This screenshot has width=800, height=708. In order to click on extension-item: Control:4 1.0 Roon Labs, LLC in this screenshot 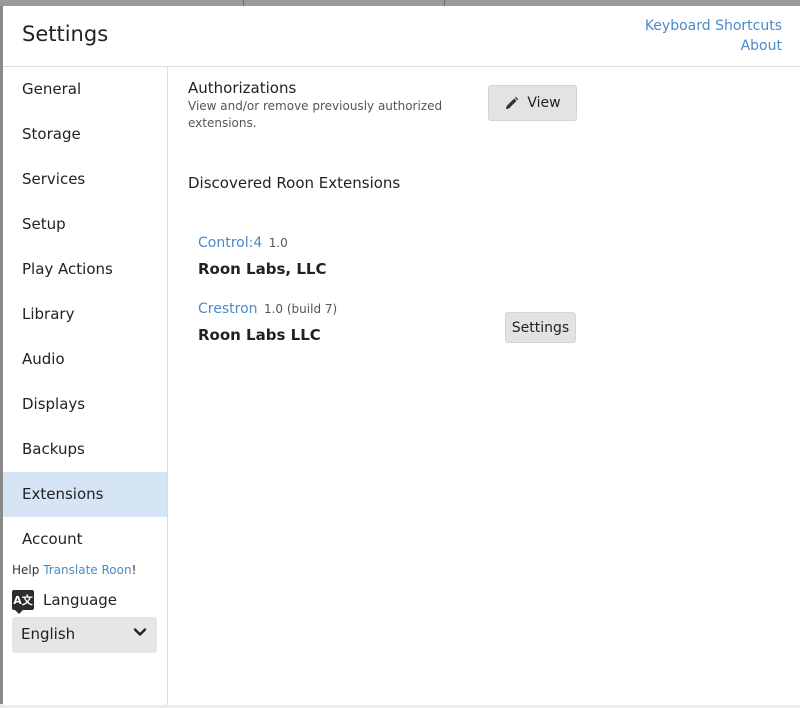, I will do `click(262, 256)`.